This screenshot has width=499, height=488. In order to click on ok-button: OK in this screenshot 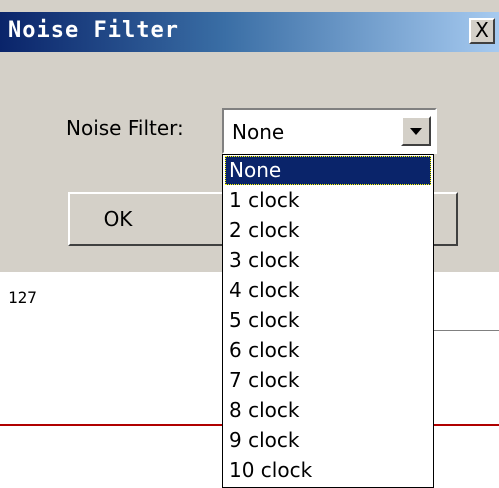, I will do `click(158, 219)`.